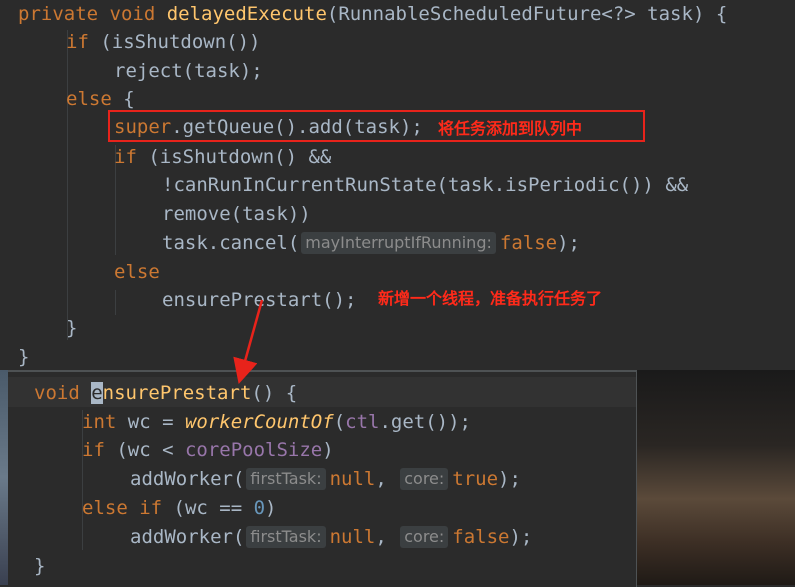 The height and width of the screenshot is (587, 795). I want to click on code-line: reject(task);, so click(188, 71).